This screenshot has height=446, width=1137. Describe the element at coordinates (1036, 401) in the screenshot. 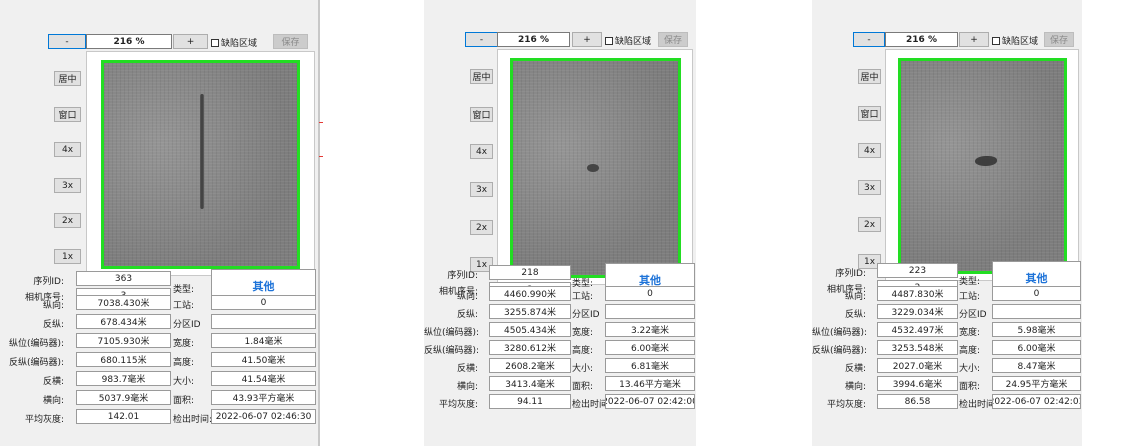

I see `row-value2-6: 2022-06-07 02:42:03` at that location.